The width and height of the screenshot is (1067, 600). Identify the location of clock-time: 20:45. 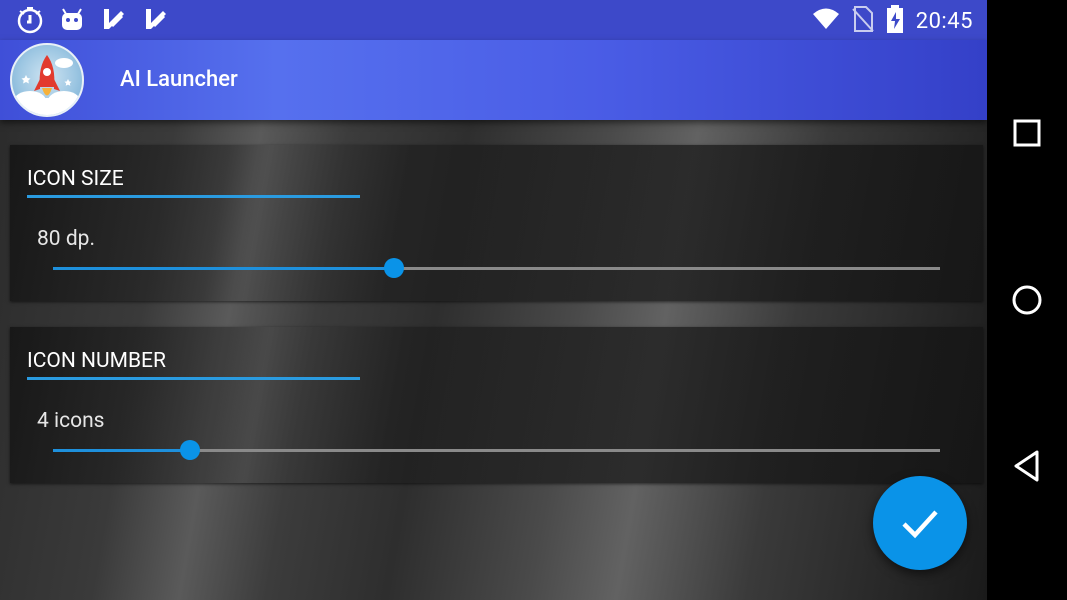
(944, 21).